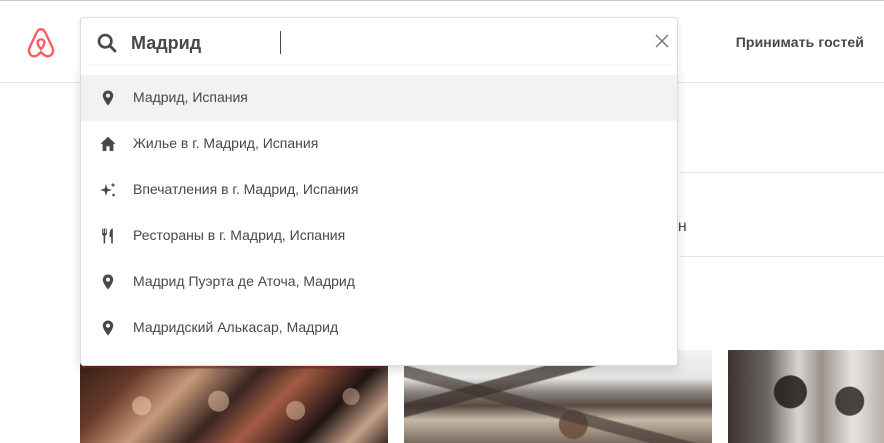  What do you see at coordinates (108, 143) in the screenshot?
I see `home-icon` at bounding box center [108, 143].